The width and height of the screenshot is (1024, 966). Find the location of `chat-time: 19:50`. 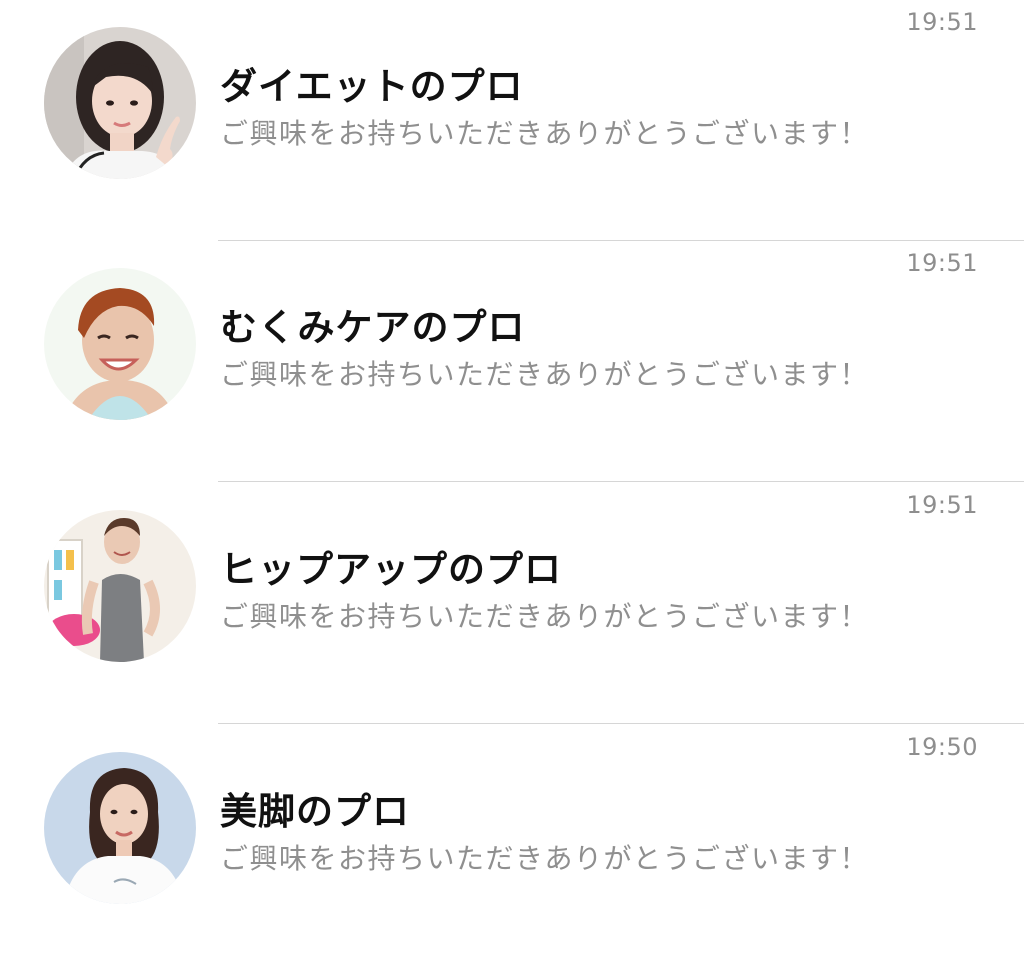

chat-time: 19:50 is located at coordinates (942, 747).